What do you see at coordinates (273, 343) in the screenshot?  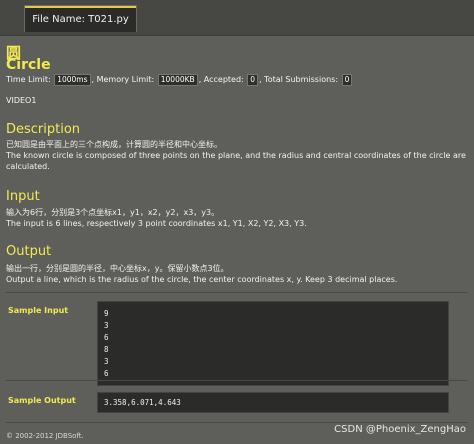 I see `sample-input-box: 9 3 6 8 3 6` at bounding box center [273, 343].